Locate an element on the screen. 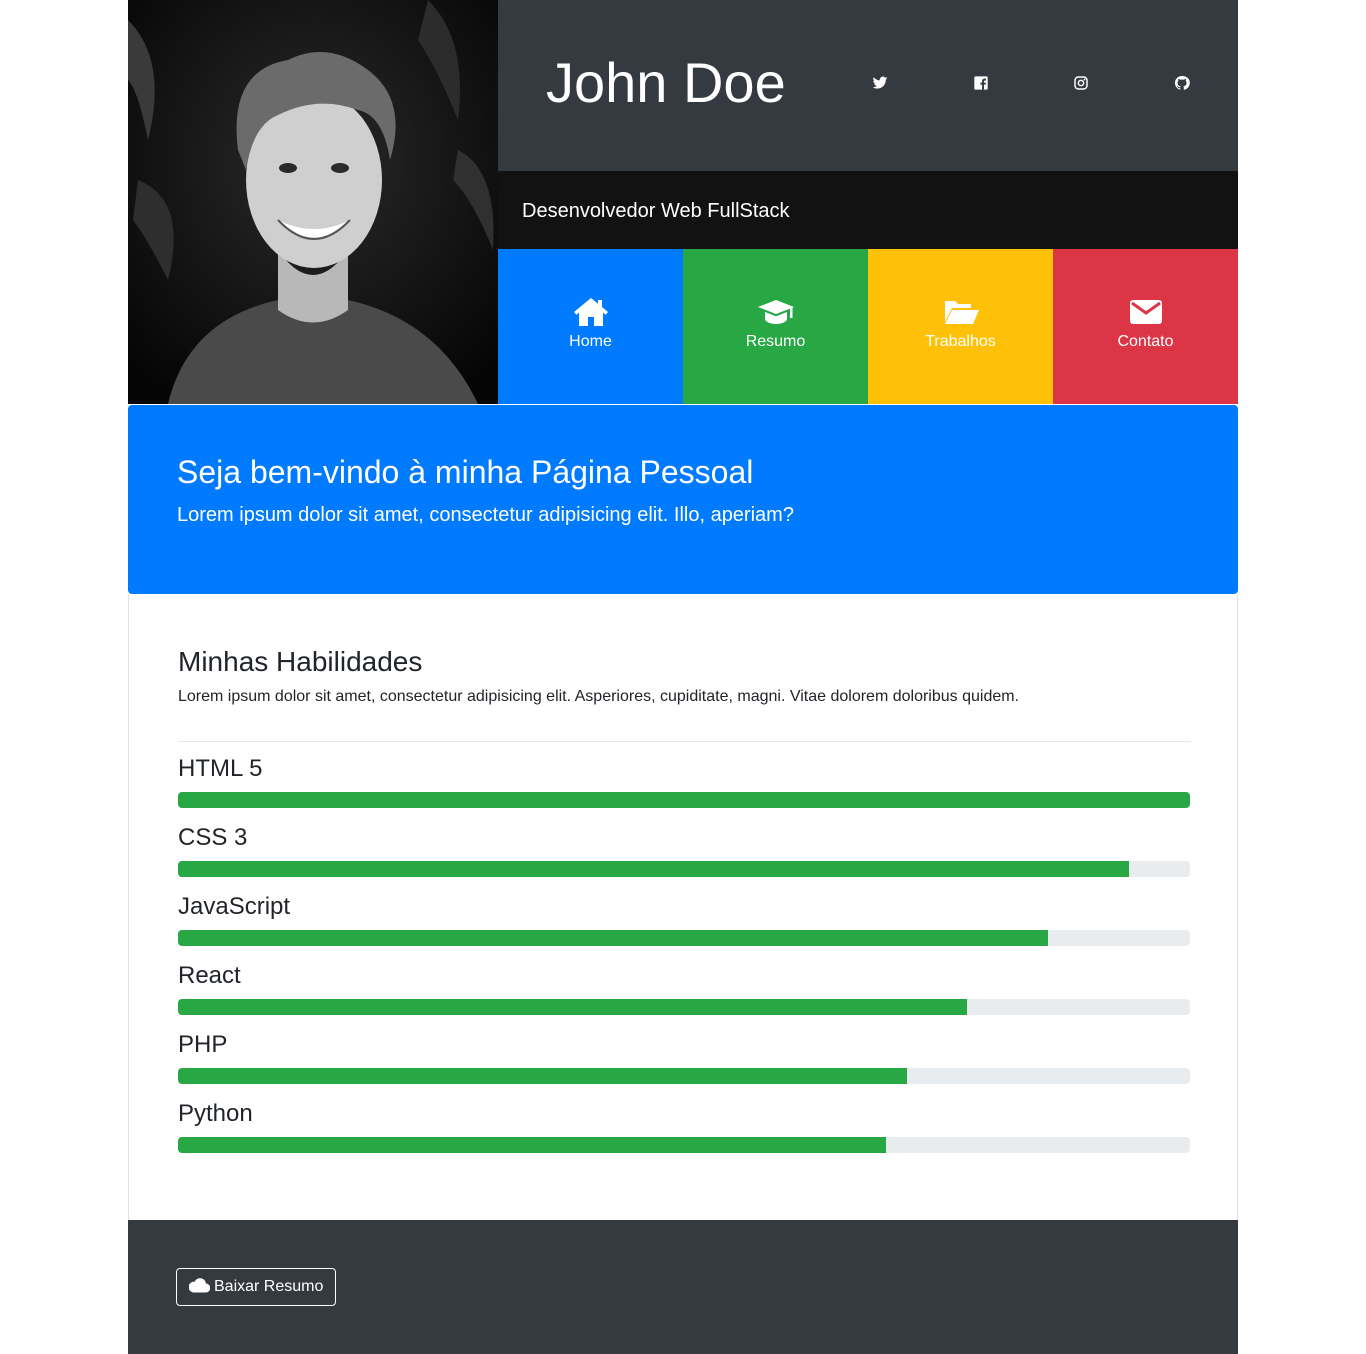 The image size is (1366, 1354). folder-open-icon is located at coordinates (961, 312).